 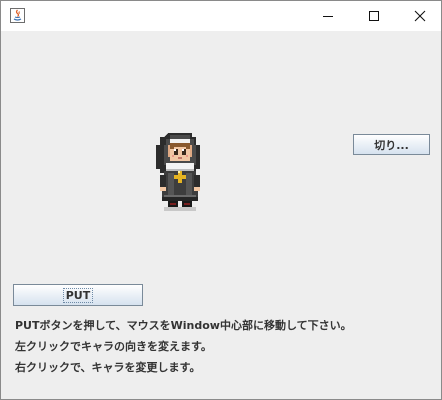 What do you see at coordinates (178, 172) in the screenshot?
I see `nun-character-sprite` at bounding box center [178, 172].